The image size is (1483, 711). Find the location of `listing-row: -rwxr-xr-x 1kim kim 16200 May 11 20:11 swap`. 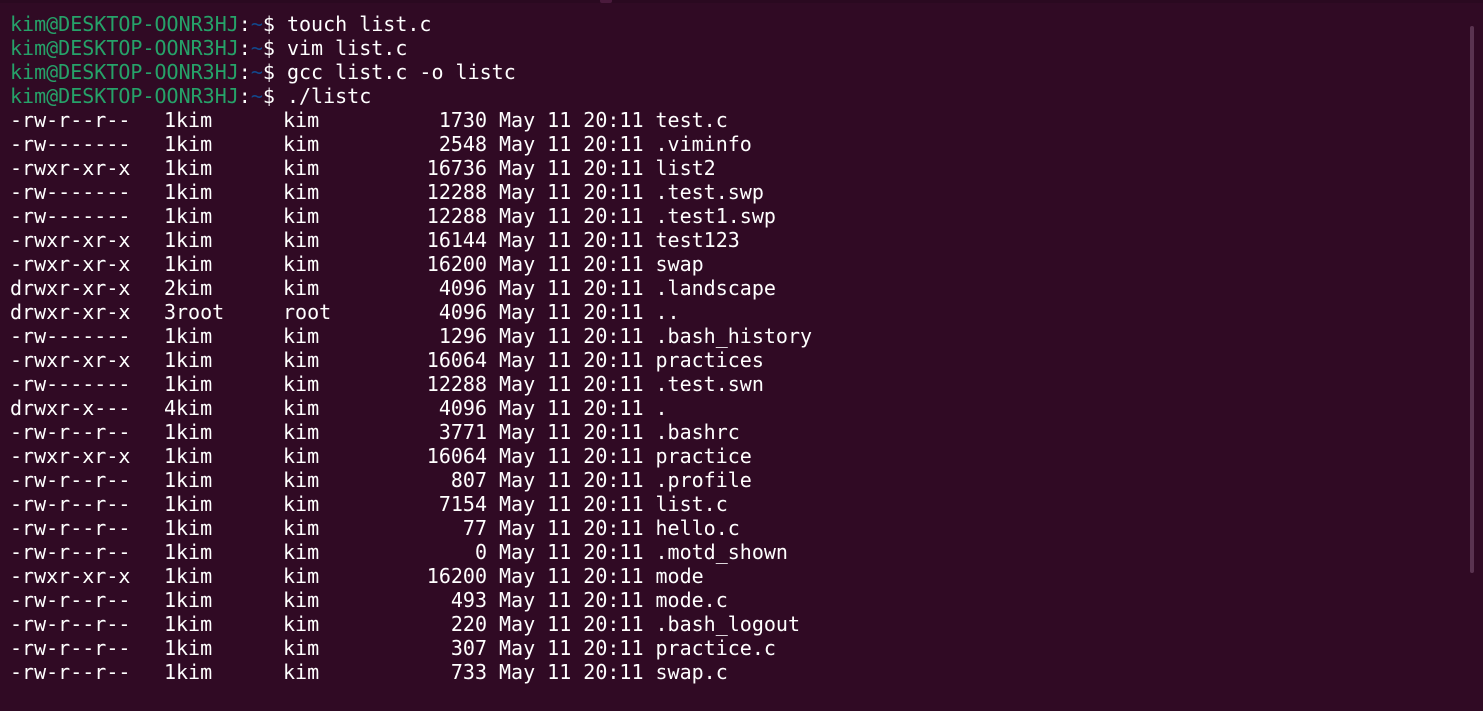

listing-row: -rwxr-xr-x 1kim kim 16200 May 11 20:11 swap is located at coordinates (740, 264).